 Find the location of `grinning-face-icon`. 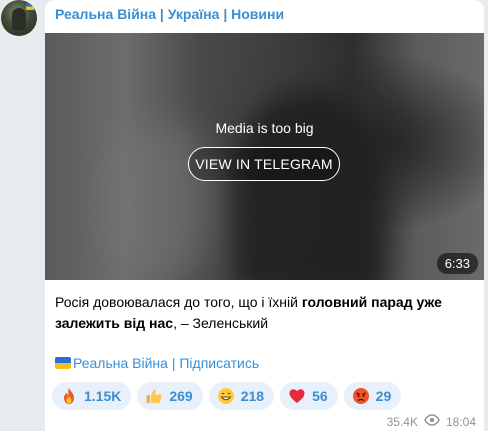

grinning-face-icon is located at coordinates (226, 396).